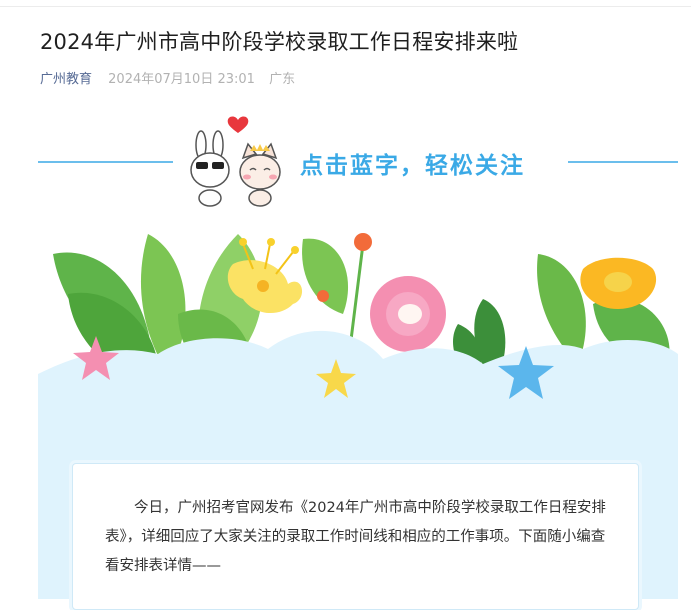 Image resolution: width=691 pixels, height=610 pixels. What do you see at coordinates (618, 283) in the screenshot?
I see `orange-flower-icon` at bounding box center [618, 283].